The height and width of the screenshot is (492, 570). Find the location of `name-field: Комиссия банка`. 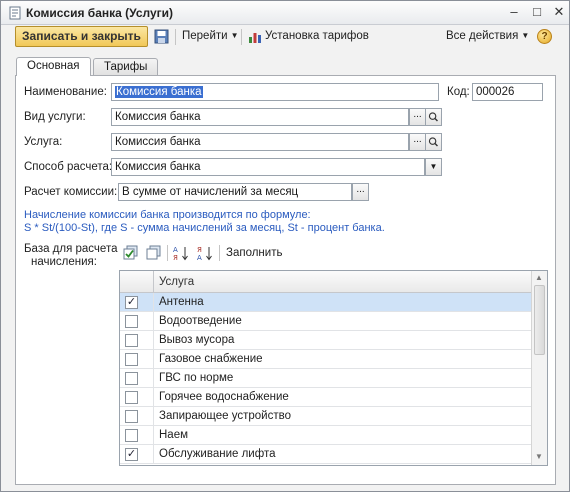

name-field: Комиссия банка is located at coordinates (275, 92).